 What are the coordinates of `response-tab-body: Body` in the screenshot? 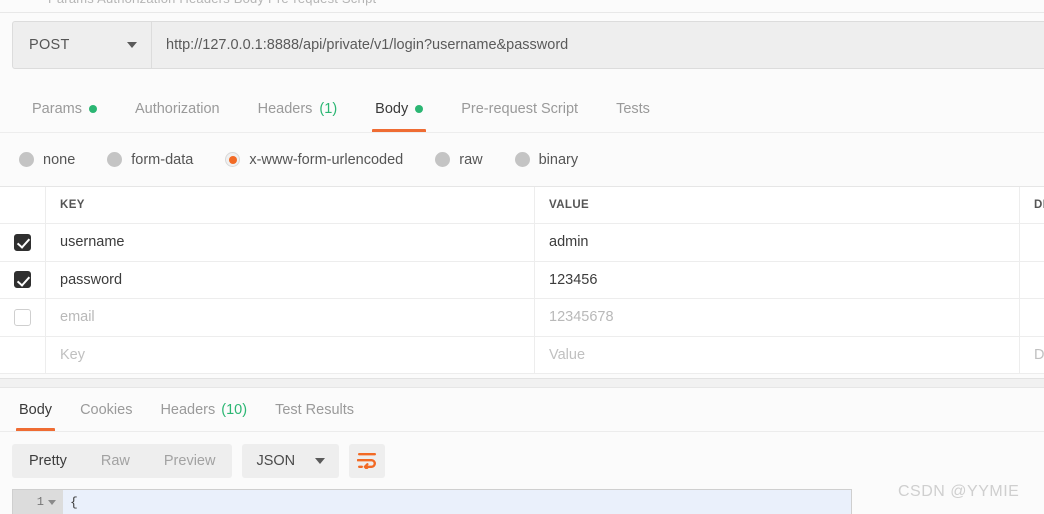 It's located at (35, 409).